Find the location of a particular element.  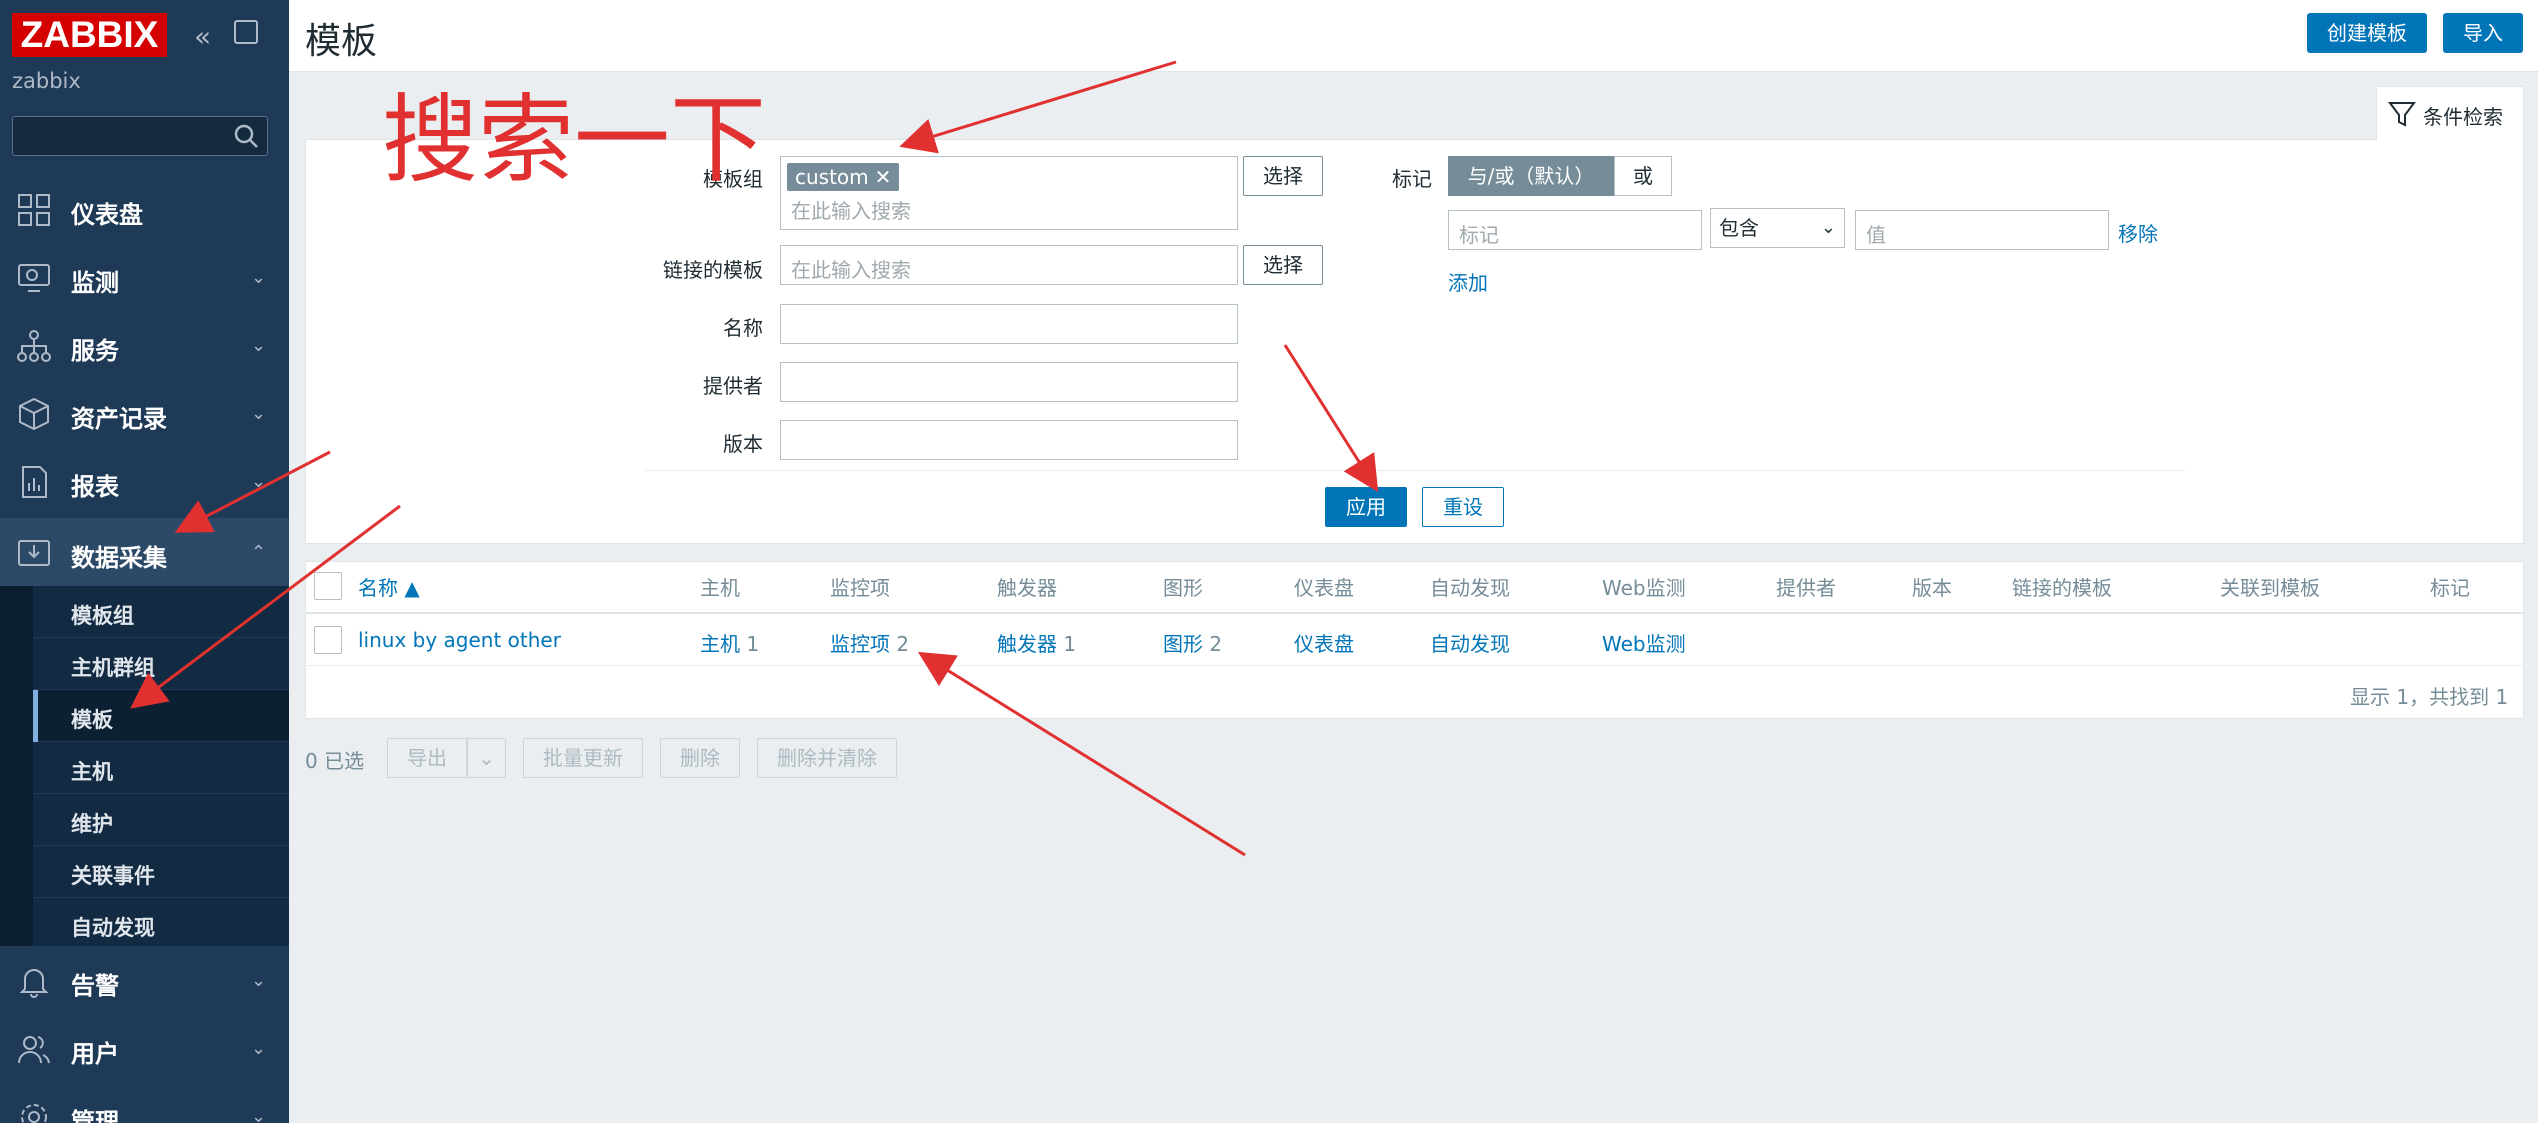

annotation-text: 搜索一下 is located at coordinates (574, 140).